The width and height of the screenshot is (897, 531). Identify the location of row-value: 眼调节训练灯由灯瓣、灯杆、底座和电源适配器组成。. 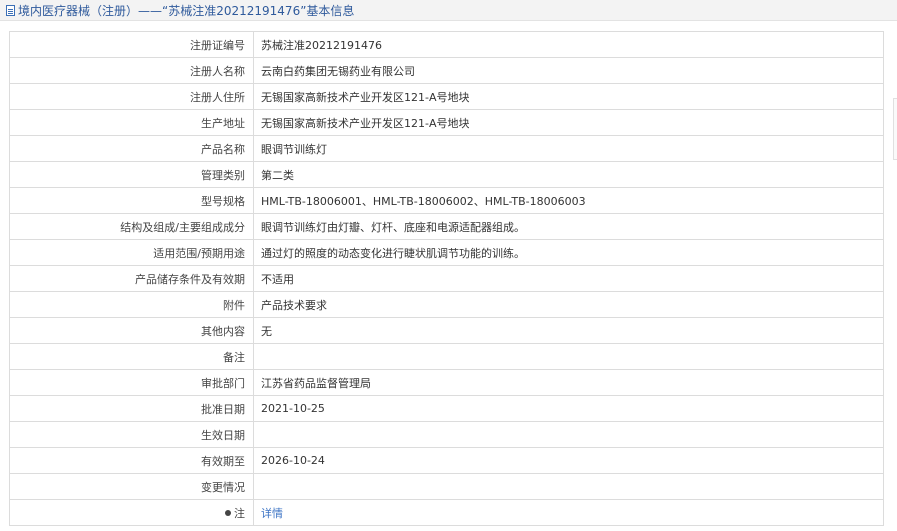
(568, 226).